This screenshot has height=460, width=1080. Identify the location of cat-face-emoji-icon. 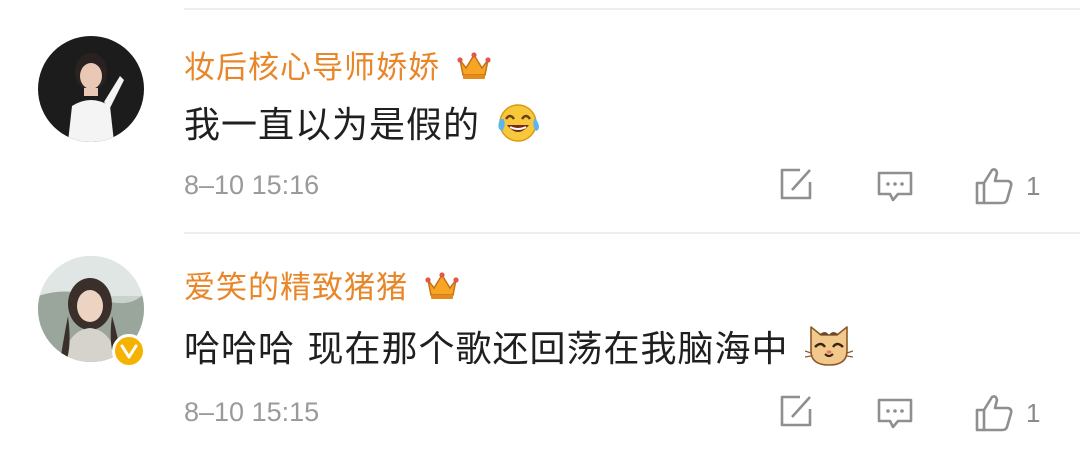
(829, 348).